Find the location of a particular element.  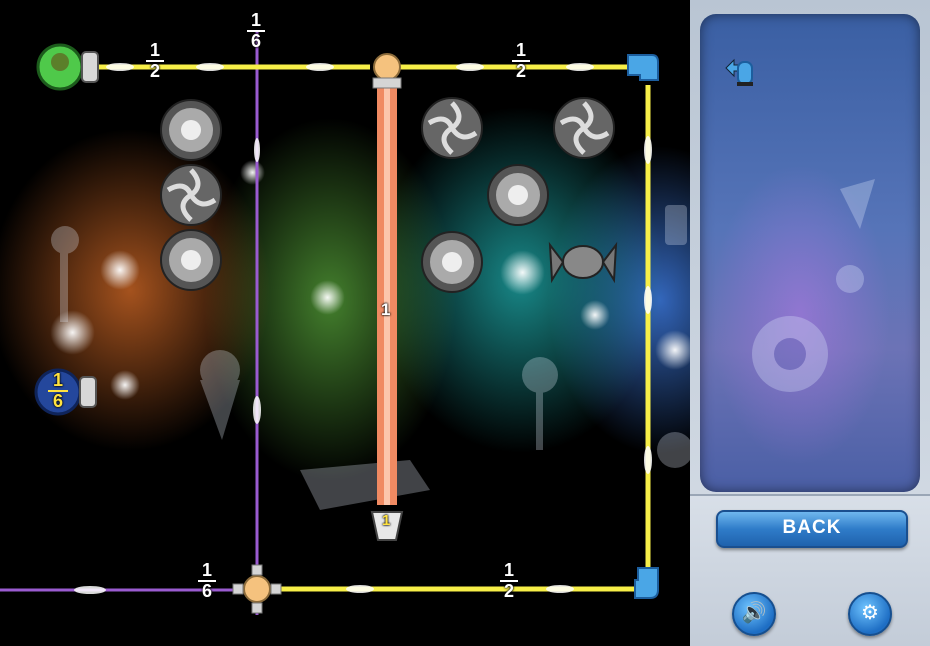

beam-label-bottom-right: 12 is located at coordinates (509, 580).